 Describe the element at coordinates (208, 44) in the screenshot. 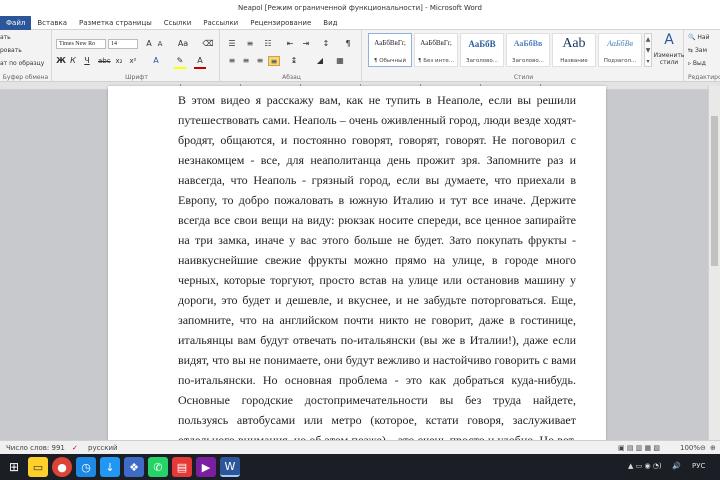

I see `clear-formatting-icon: ⌫` at that location.